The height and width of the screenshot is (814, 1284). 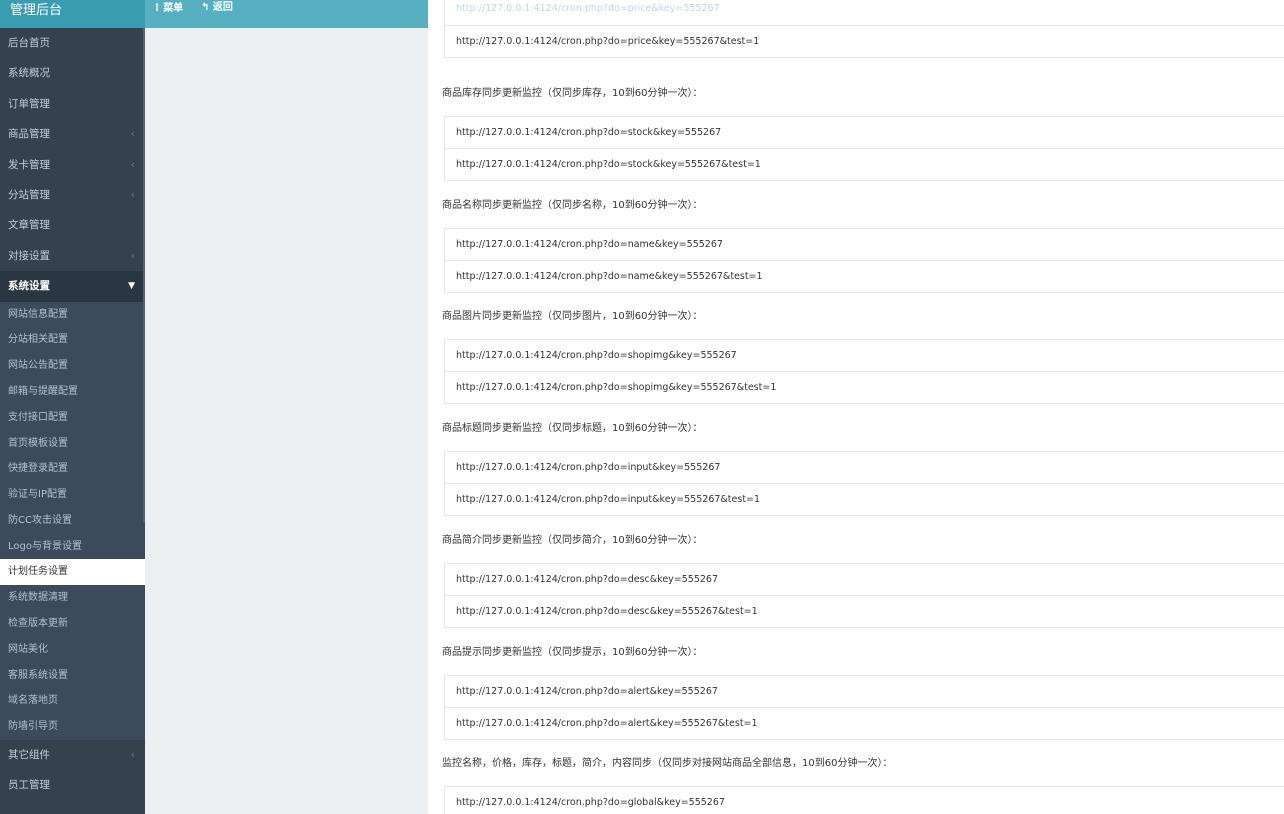 What do you see at coordinates (29, 785) in the screenshot?
I see `sidebar-item-label: 员工管理` at bounding box center [29, 785].